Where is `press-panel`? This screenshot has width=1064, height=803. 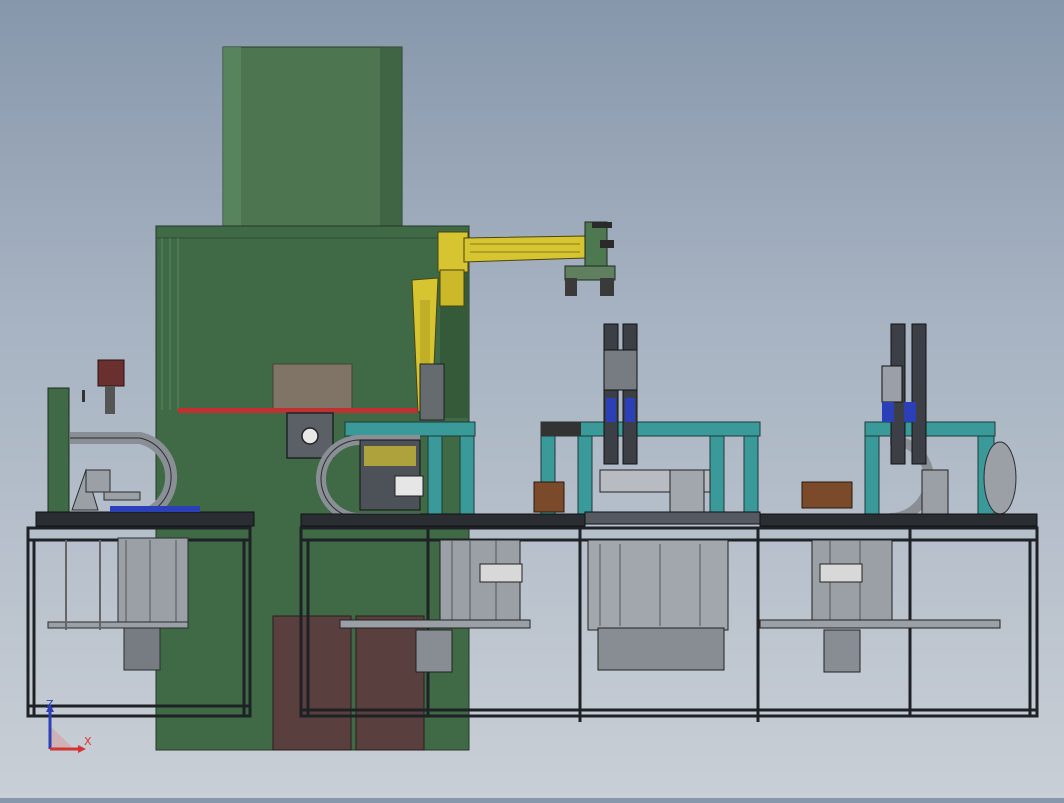 press-panel is located at coordinates (312, 387).